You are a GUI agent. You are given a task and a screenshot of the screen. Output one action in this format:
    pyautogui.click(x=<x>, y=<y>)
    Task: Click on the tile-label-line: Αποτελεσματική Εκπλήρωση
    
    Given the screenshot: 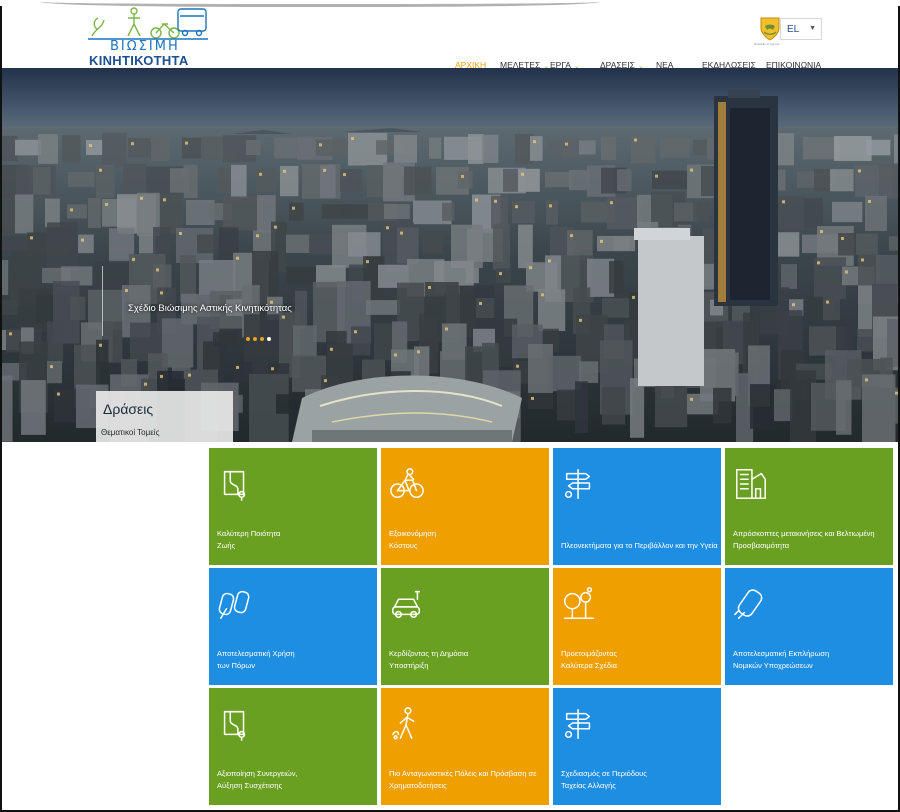 What is the action you would take?
    pyautogui.click(x=781, y=653)
    